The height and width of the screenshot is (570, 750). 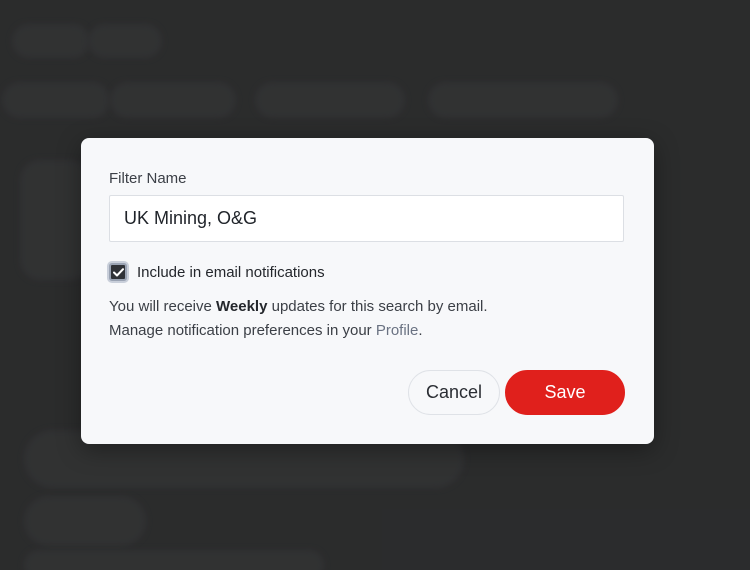 What do you see at coordinates (565, 392) in the screenshot?
I see `save-button: Save` at bounding box center [565, 392].